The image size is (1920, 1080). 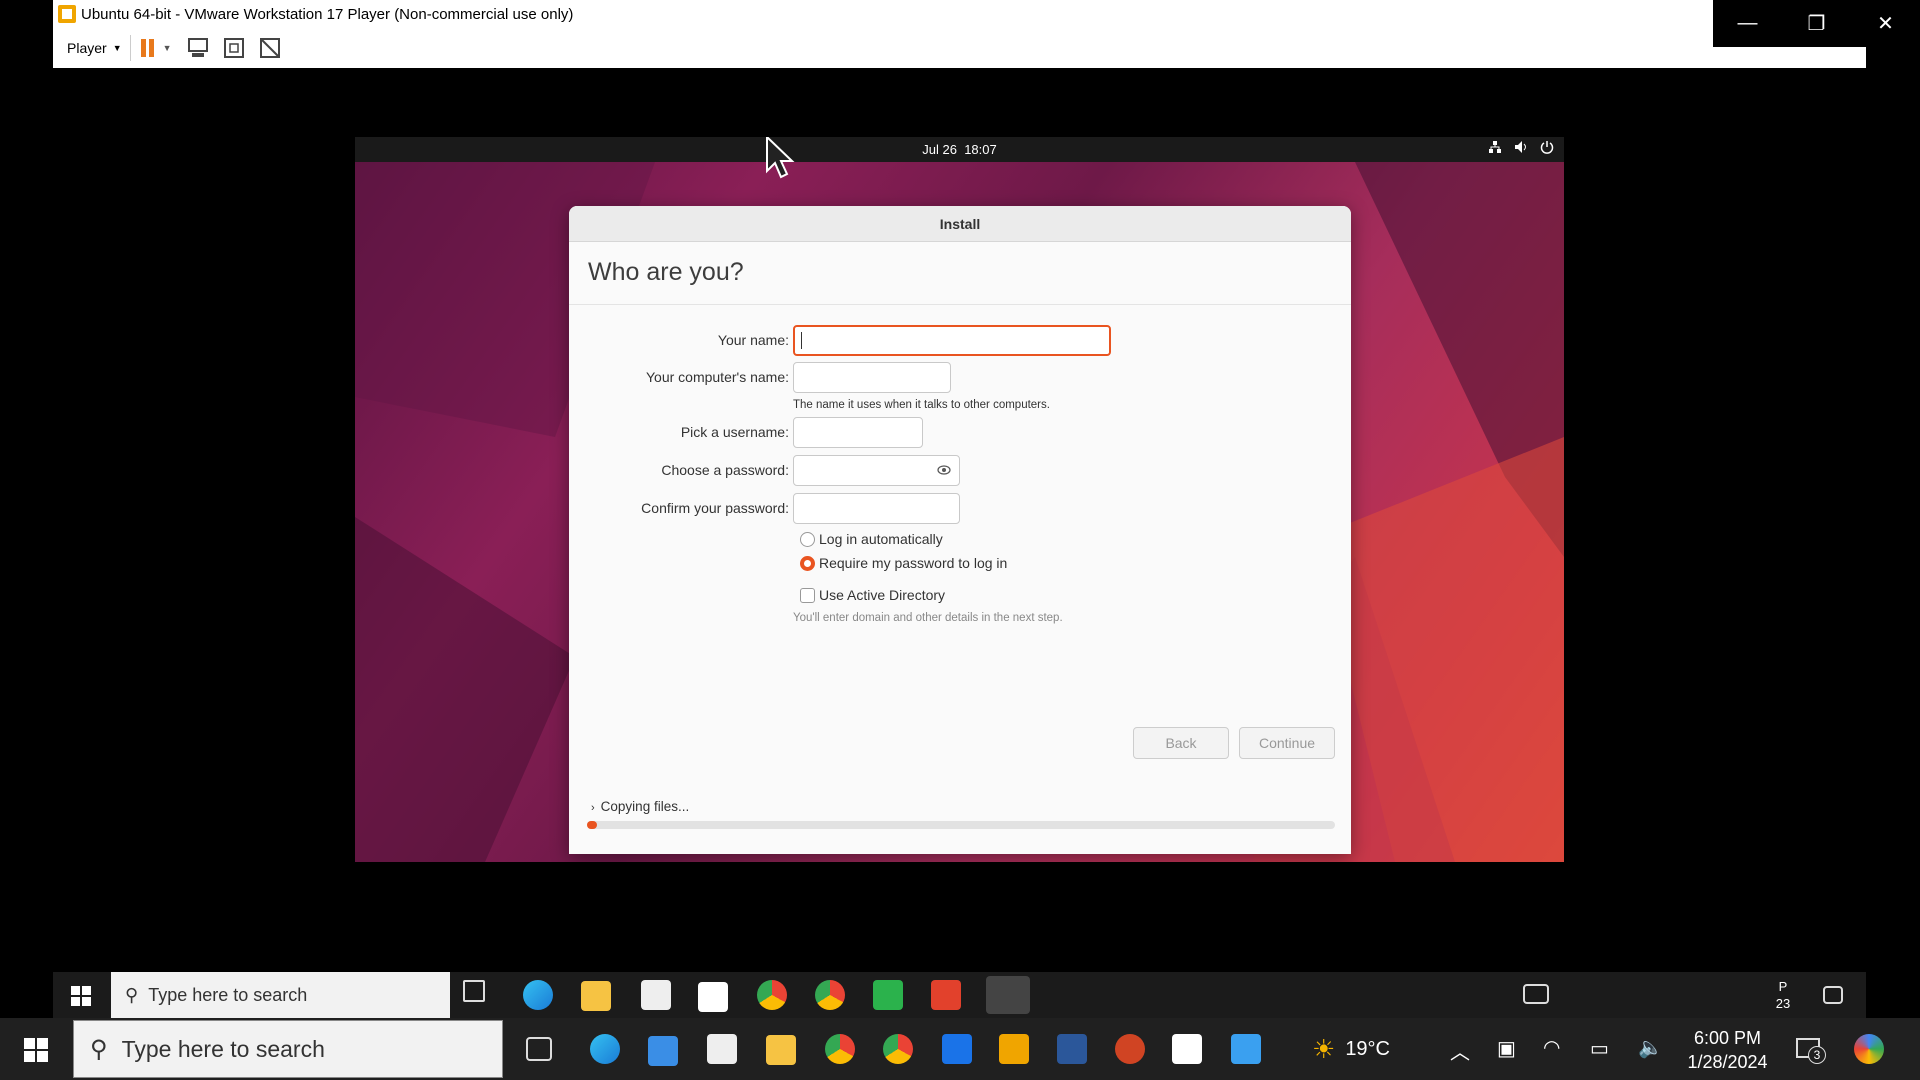 I want to click on installer-title: Install, so click(x=960, y=224).